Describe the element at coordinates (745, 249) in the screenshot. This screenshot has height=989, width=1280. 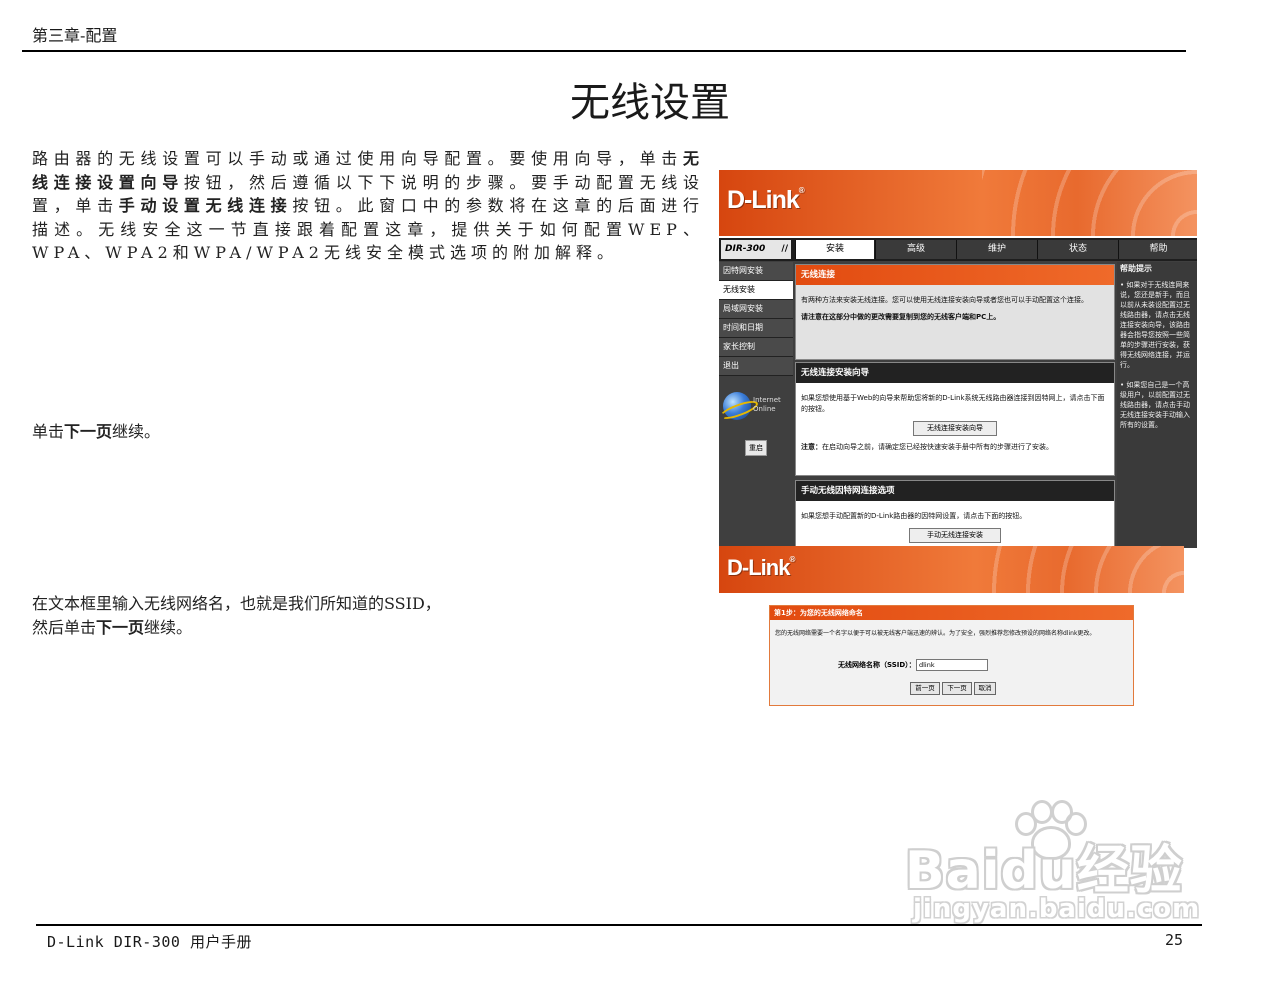
I see `model-name: DIR-300` at that location.